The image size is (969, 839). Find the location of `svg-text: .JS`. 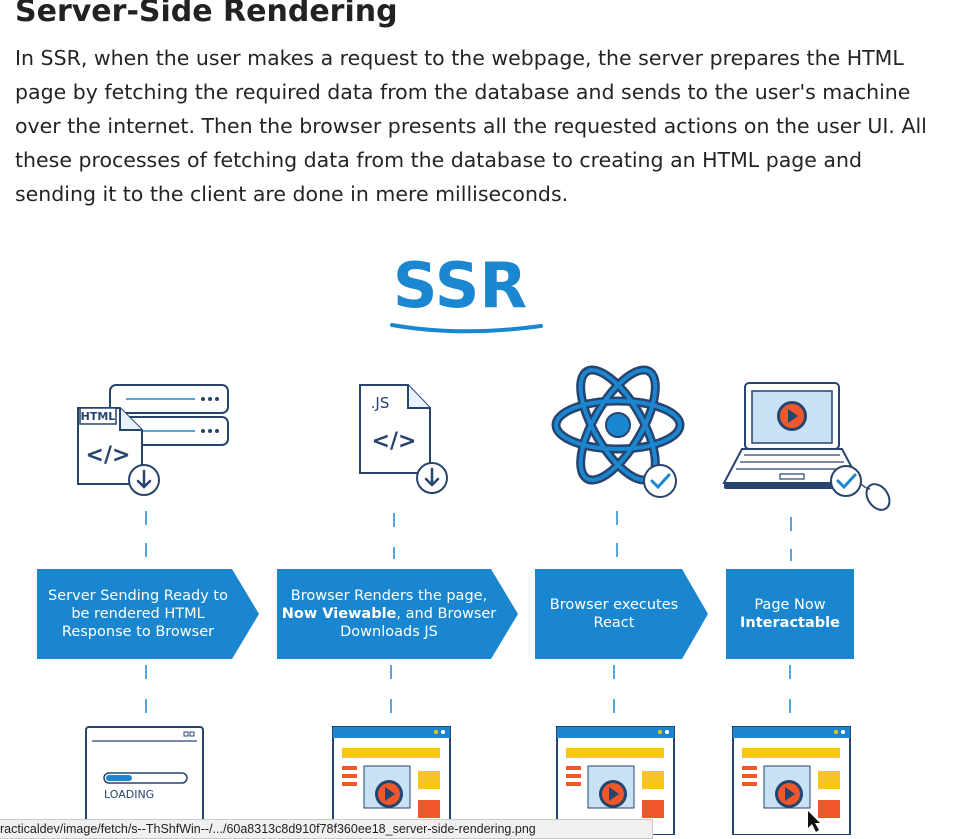

svg-text: .JS is located at coordinates (380, 403).